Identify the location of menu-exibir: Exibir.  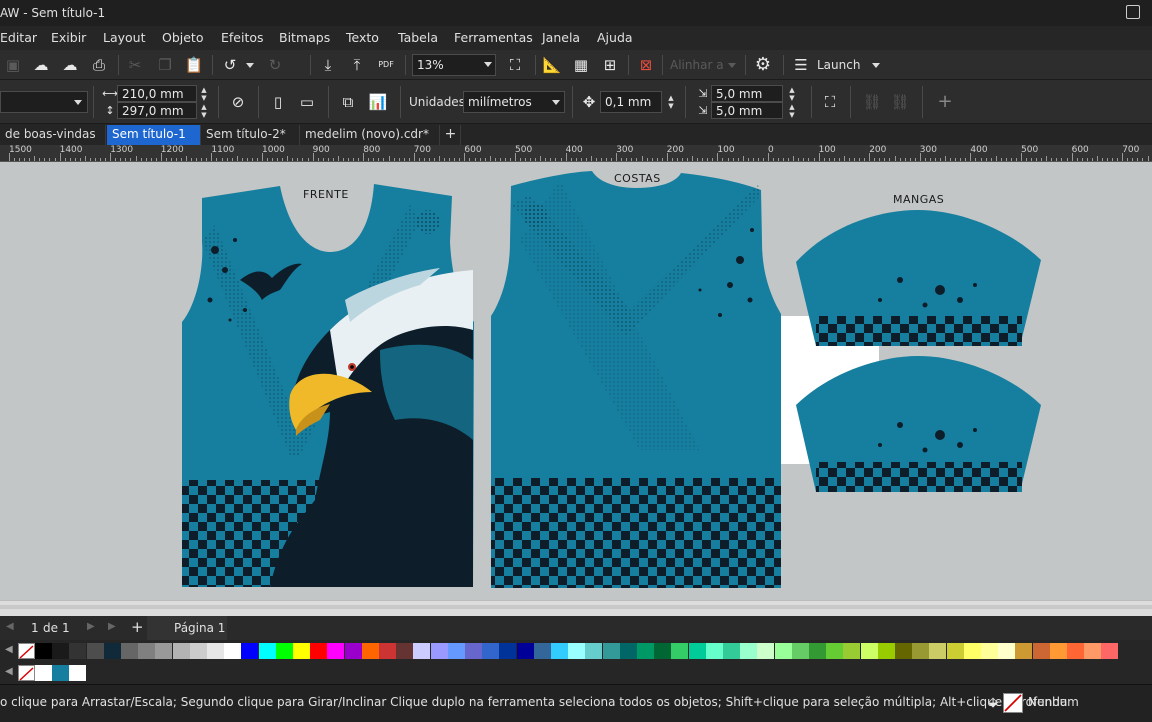
(68, 37).